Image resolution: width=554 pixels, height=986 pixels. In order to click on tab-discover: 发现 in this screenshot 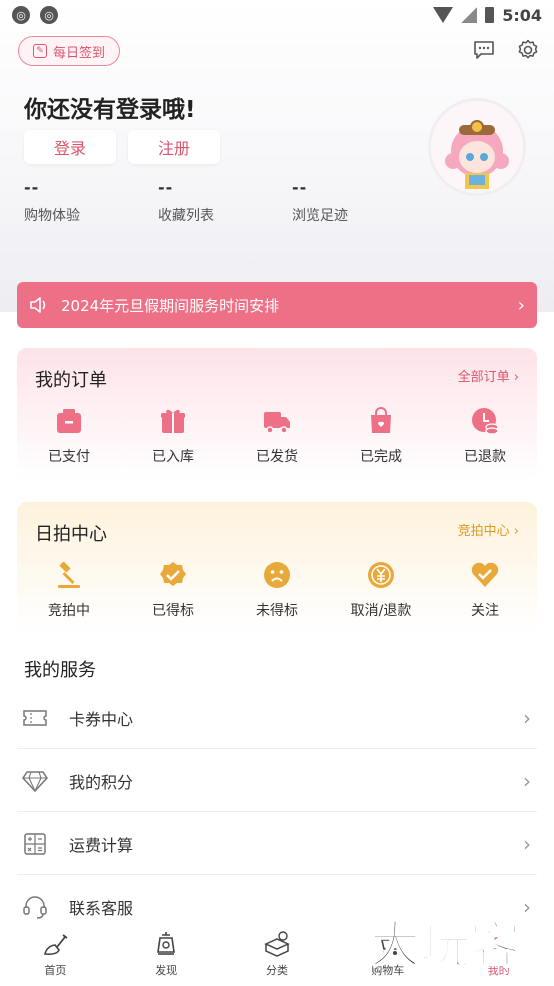, I will do `click(166, 956)`.